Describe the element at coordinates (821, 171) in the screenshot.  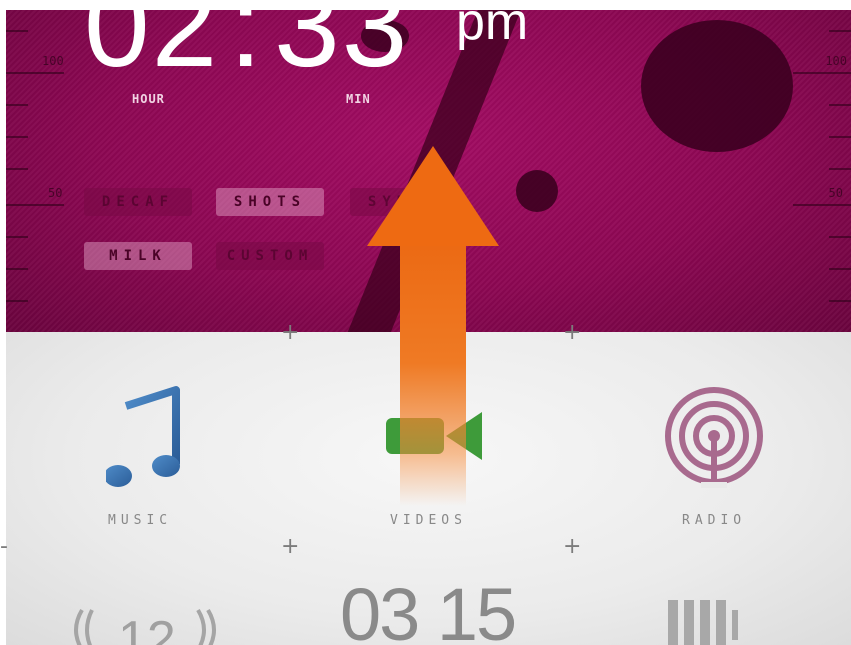
I see `right-ruler: 100 50` at that location.